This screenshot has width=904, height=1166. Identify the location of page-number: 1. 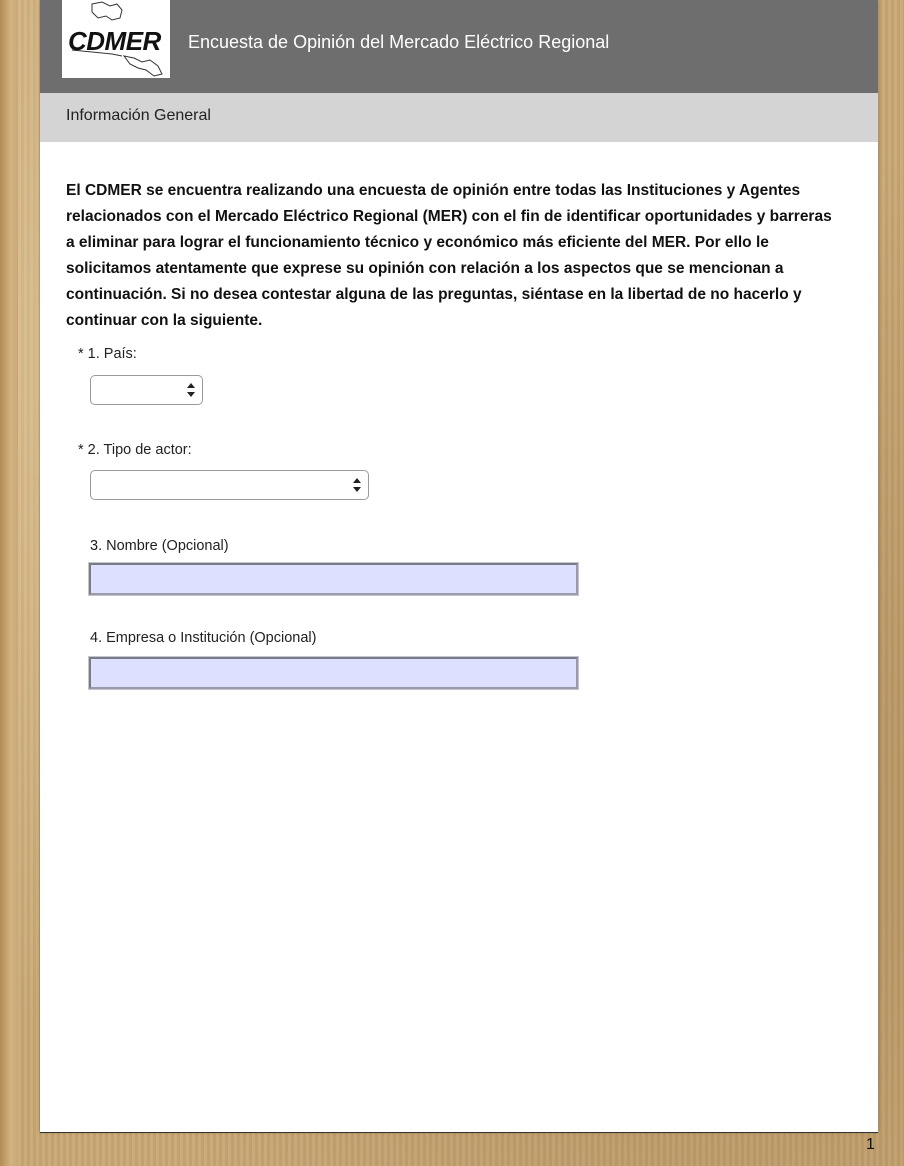
(870, 1144).